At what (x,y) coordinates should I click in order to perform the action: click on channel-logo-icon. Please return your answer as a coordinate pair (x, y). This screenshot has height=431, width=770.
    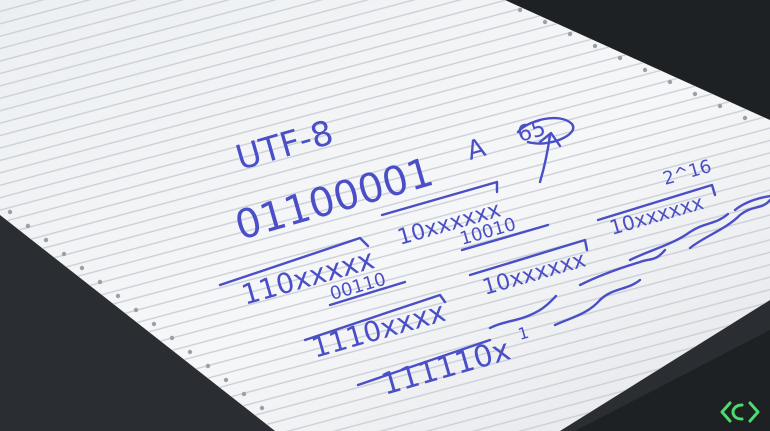
    Looking at the image, I should click on (740, 412).